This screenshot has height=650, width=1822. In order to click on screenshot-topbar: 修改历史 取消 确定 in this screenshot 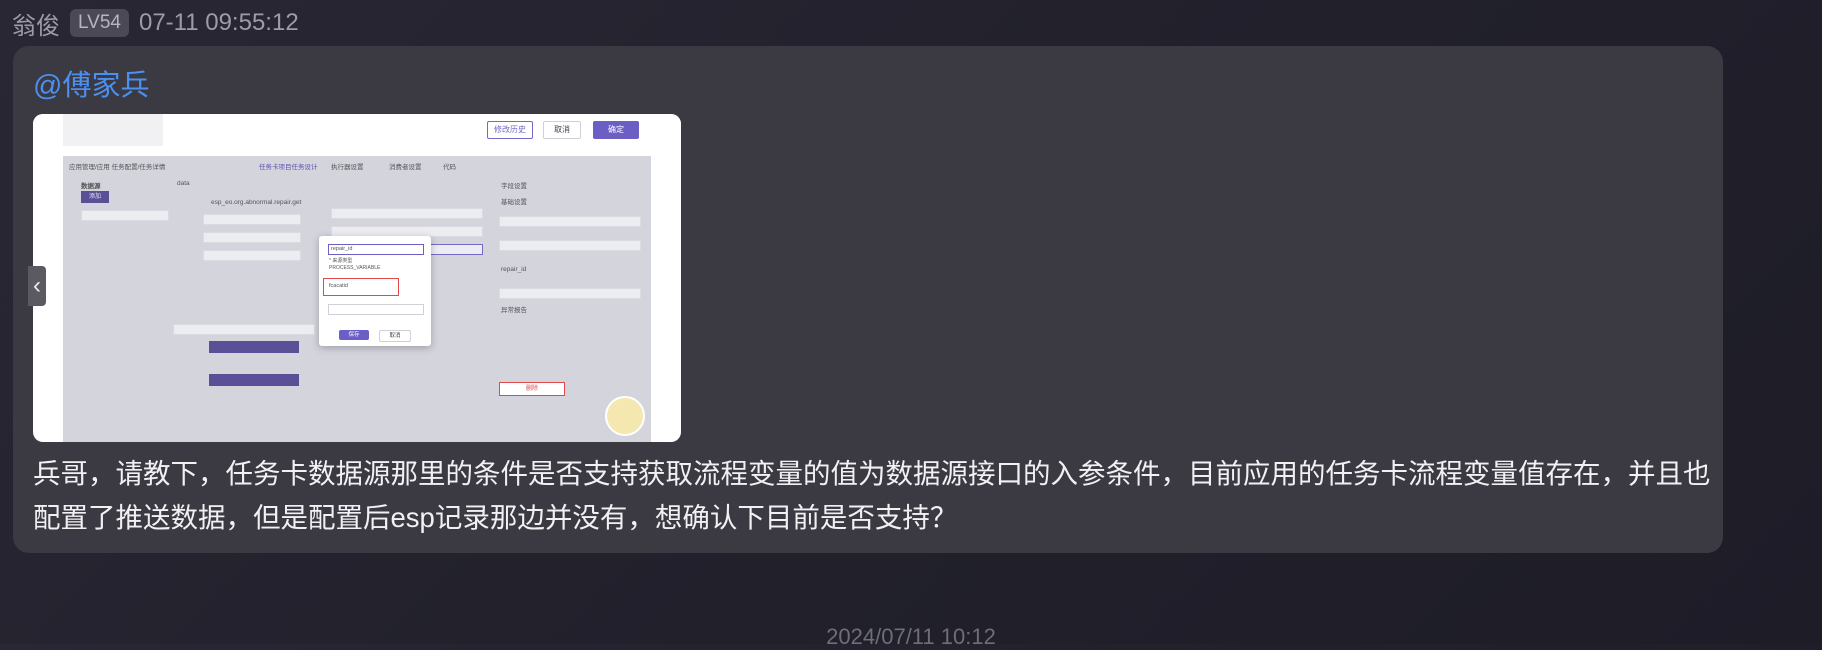, I will do `click(357, 135)`.